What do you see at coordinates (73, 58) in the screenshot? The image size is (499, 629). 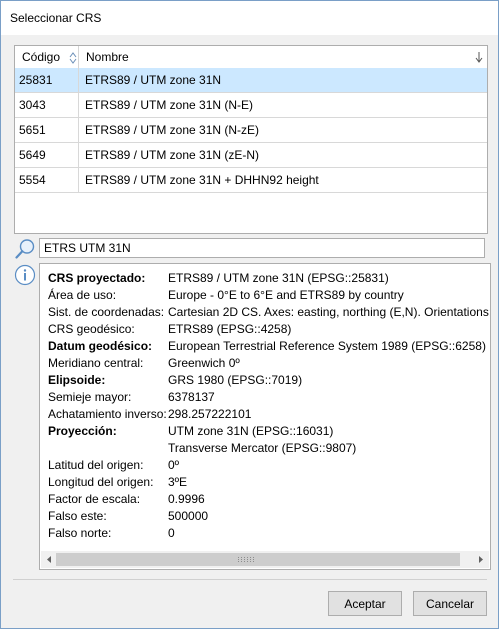 I see `sort-up-down-icon` at bounding box center [73, 58].